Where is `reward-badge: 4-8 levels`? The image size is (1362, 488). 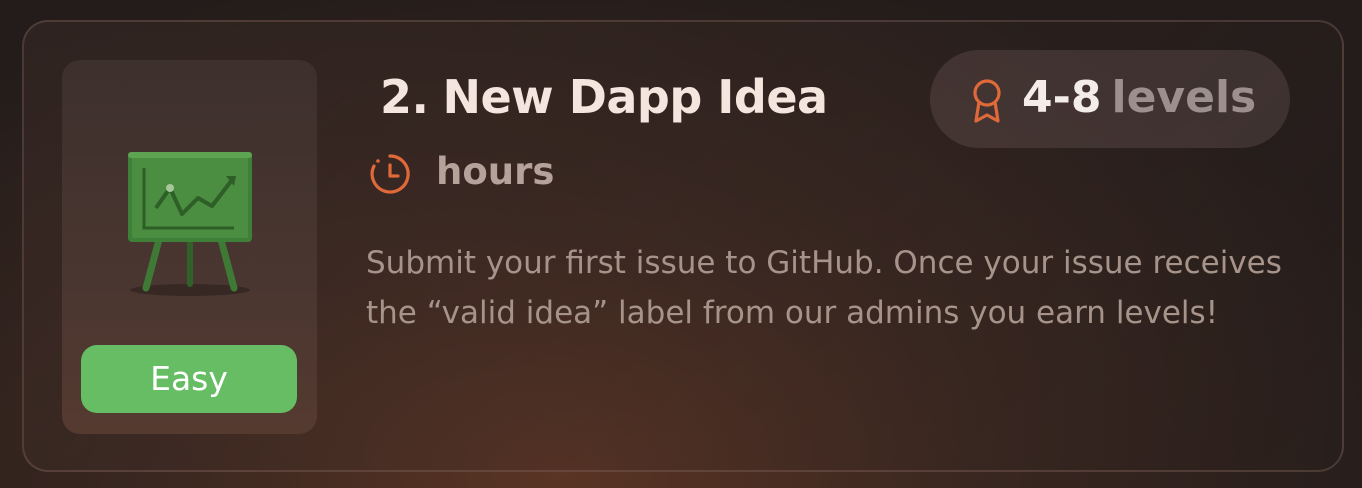
reward-badge: 4-8 levels is located at coordinates (1110, 99).